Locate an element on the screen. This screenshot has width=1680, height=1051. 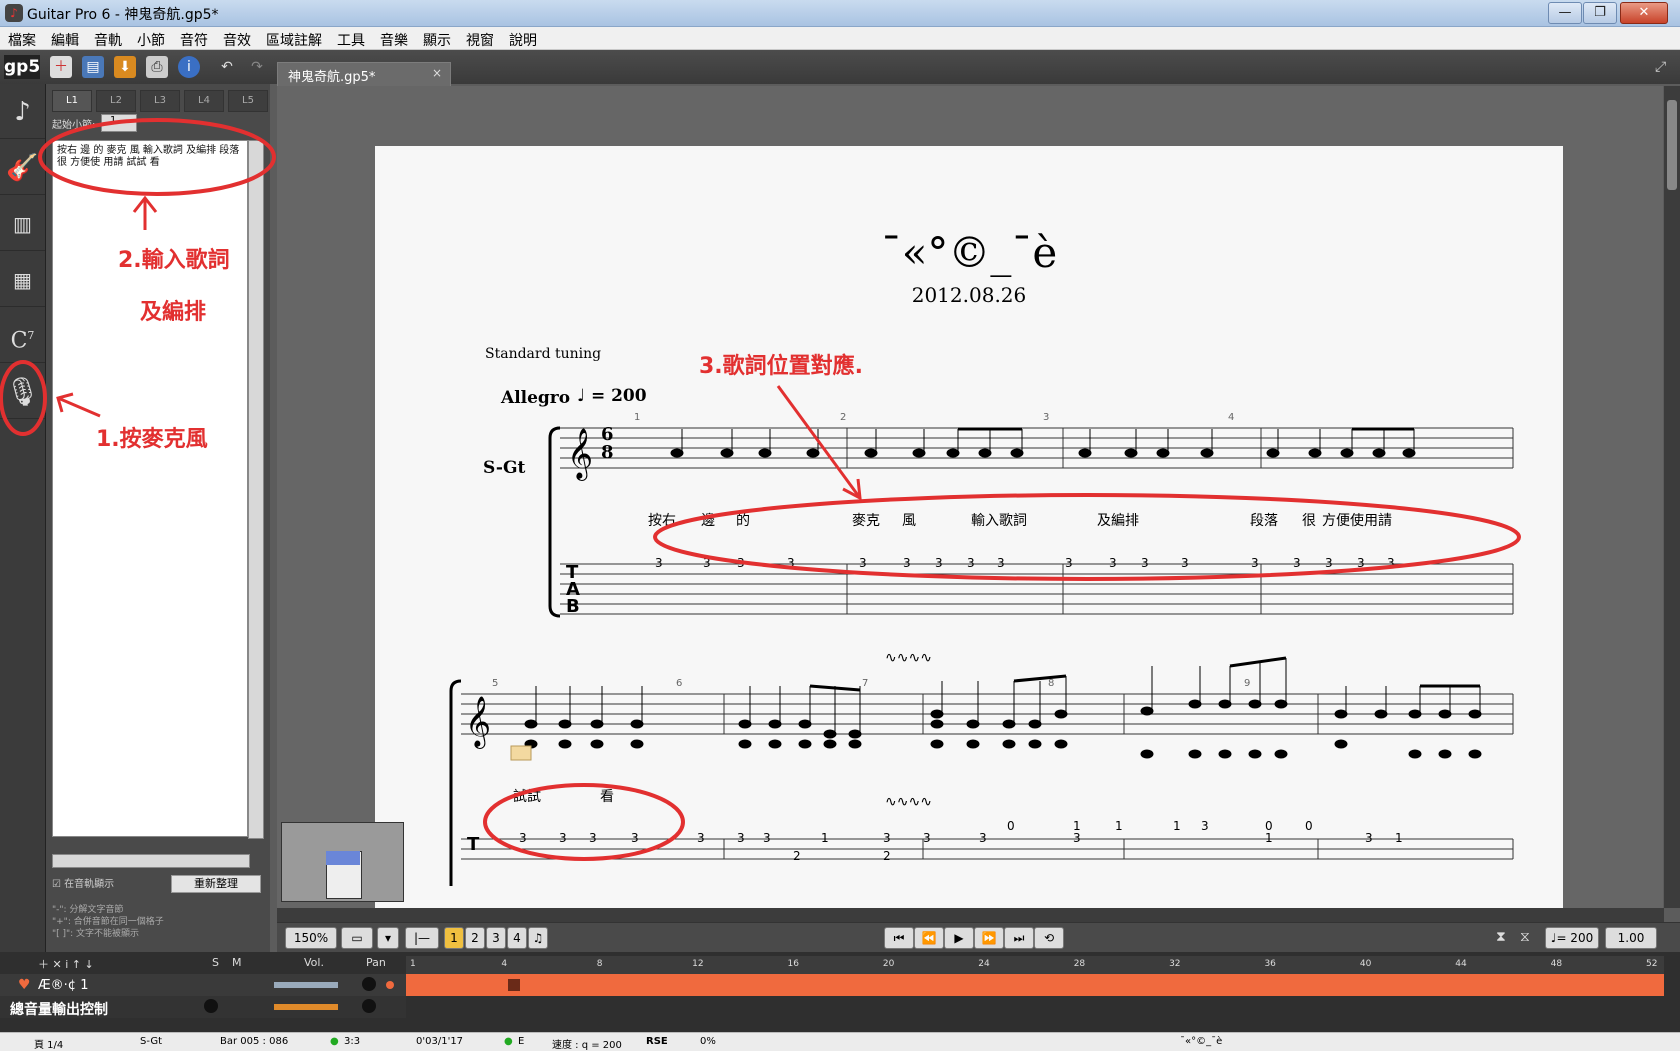
lyric-syllable: 的 is located at coordinates (743, 520).